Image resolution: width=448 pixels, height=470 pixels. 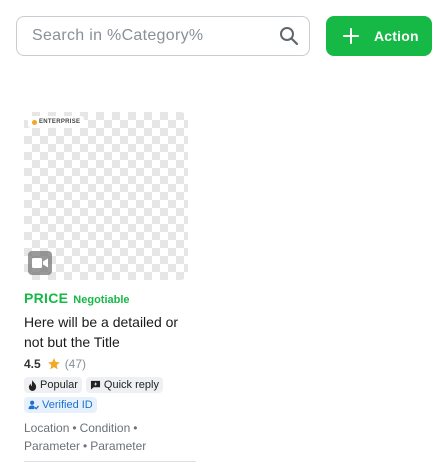 I want to click on rating-value: 4.5, so click(x=32, y=364).